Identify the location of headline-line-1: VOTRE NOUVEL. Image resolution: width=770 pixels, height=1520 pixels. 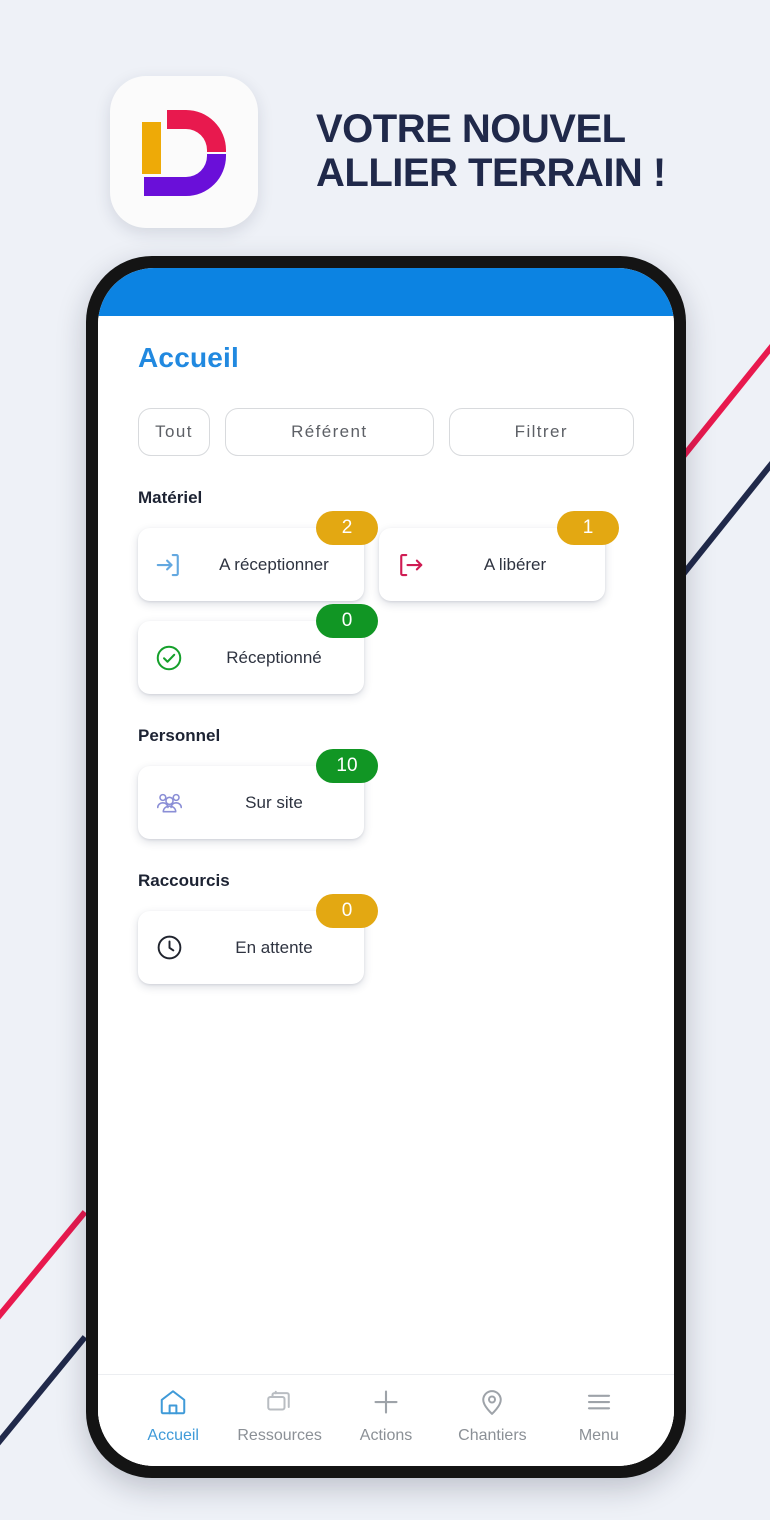
(471, 129).